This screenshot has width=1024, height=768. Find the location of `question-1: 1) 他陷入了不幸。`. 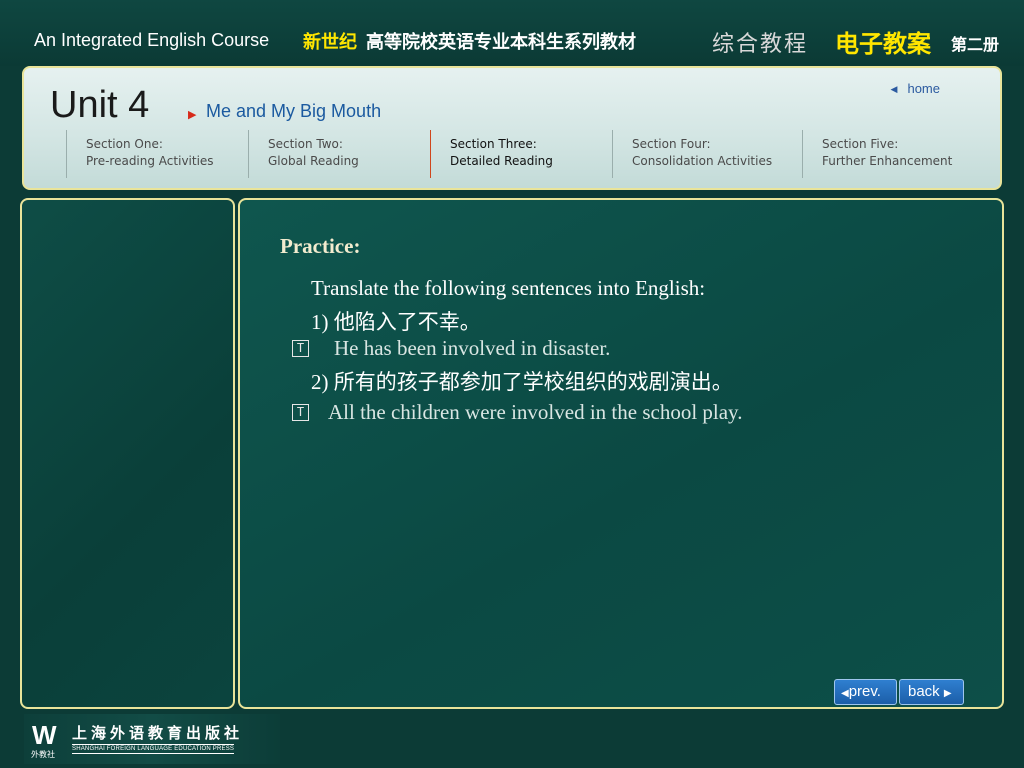

question-1: 1) 他陷入了不幸。 is located at coordinates (396, 322).